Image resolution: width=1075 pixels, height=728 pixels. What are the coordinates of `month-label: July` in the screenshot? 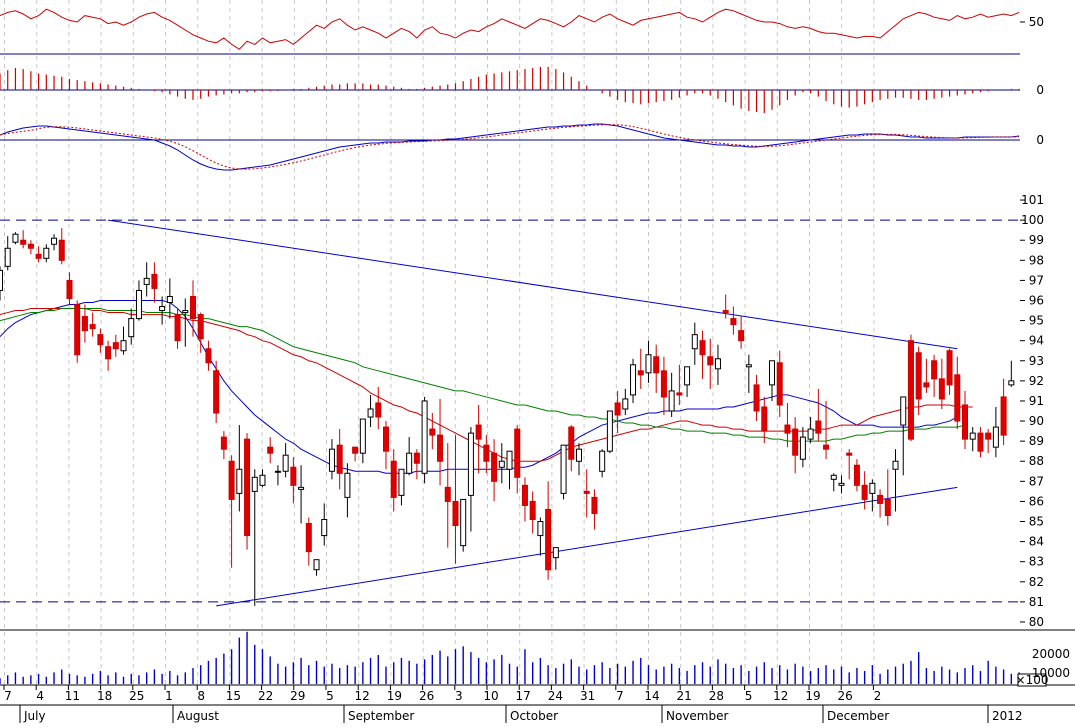 It's located at (34, 716).